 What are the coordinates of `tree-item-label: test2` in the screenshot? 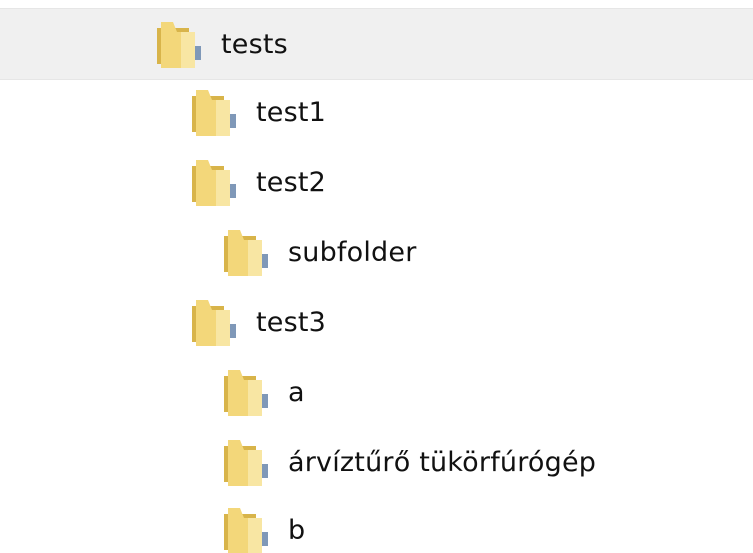 It's located at (291, 182).